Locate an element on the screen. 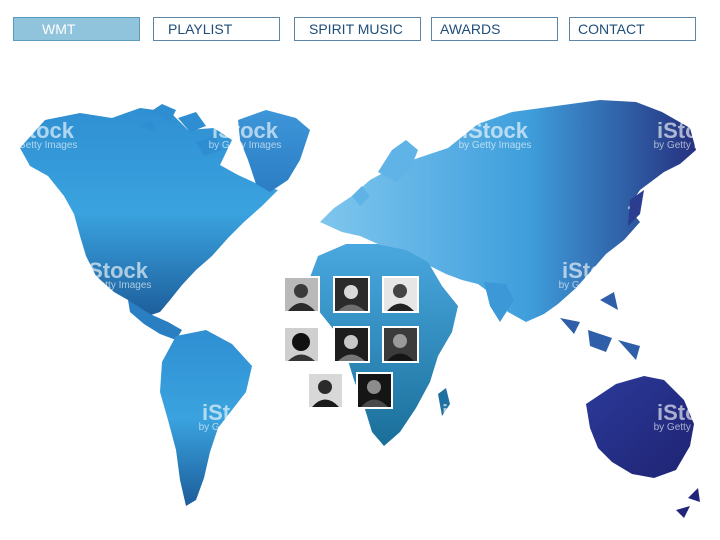 Image resolution: width=720 pixels, height=540 pixels. greenland-shape is located at coordinates (274, 151).